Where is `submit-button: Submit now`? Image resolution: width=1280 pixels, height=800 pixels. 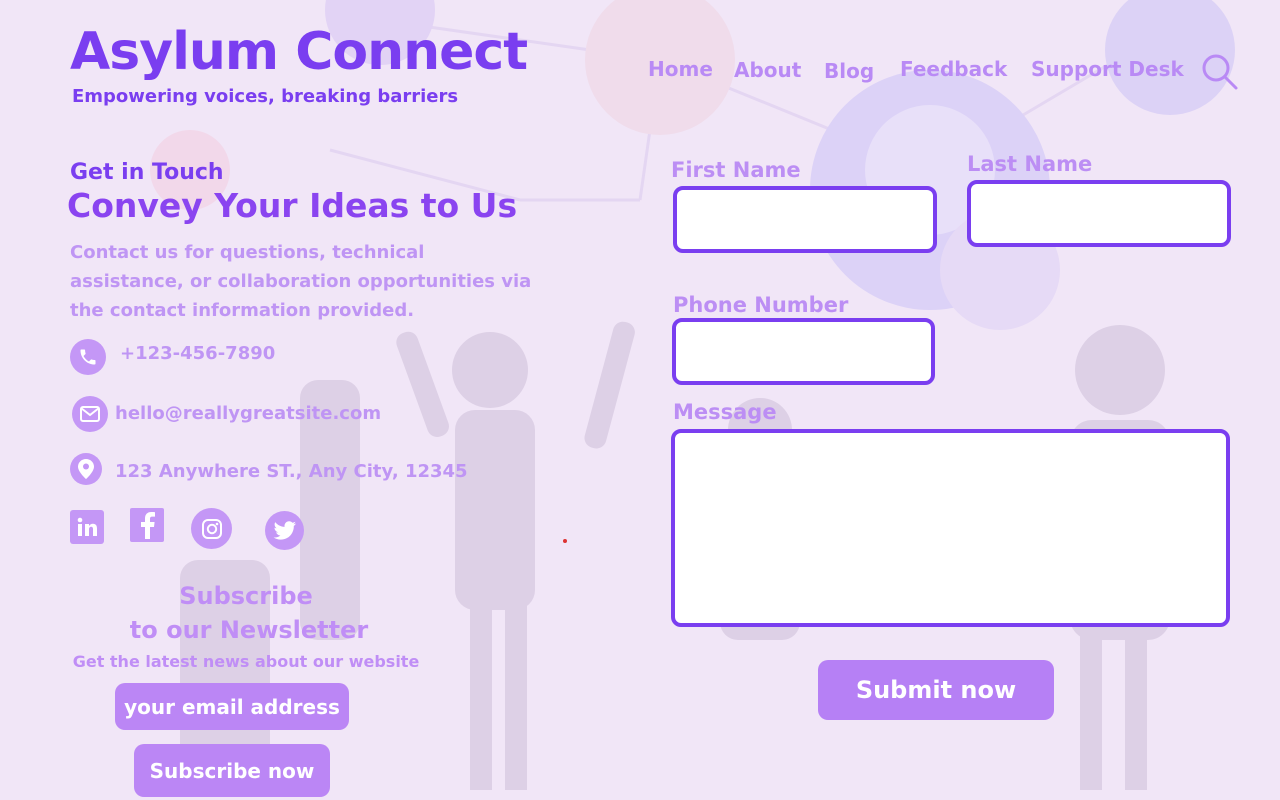 submit-button: Submit now is located at coordinates (936, 690).